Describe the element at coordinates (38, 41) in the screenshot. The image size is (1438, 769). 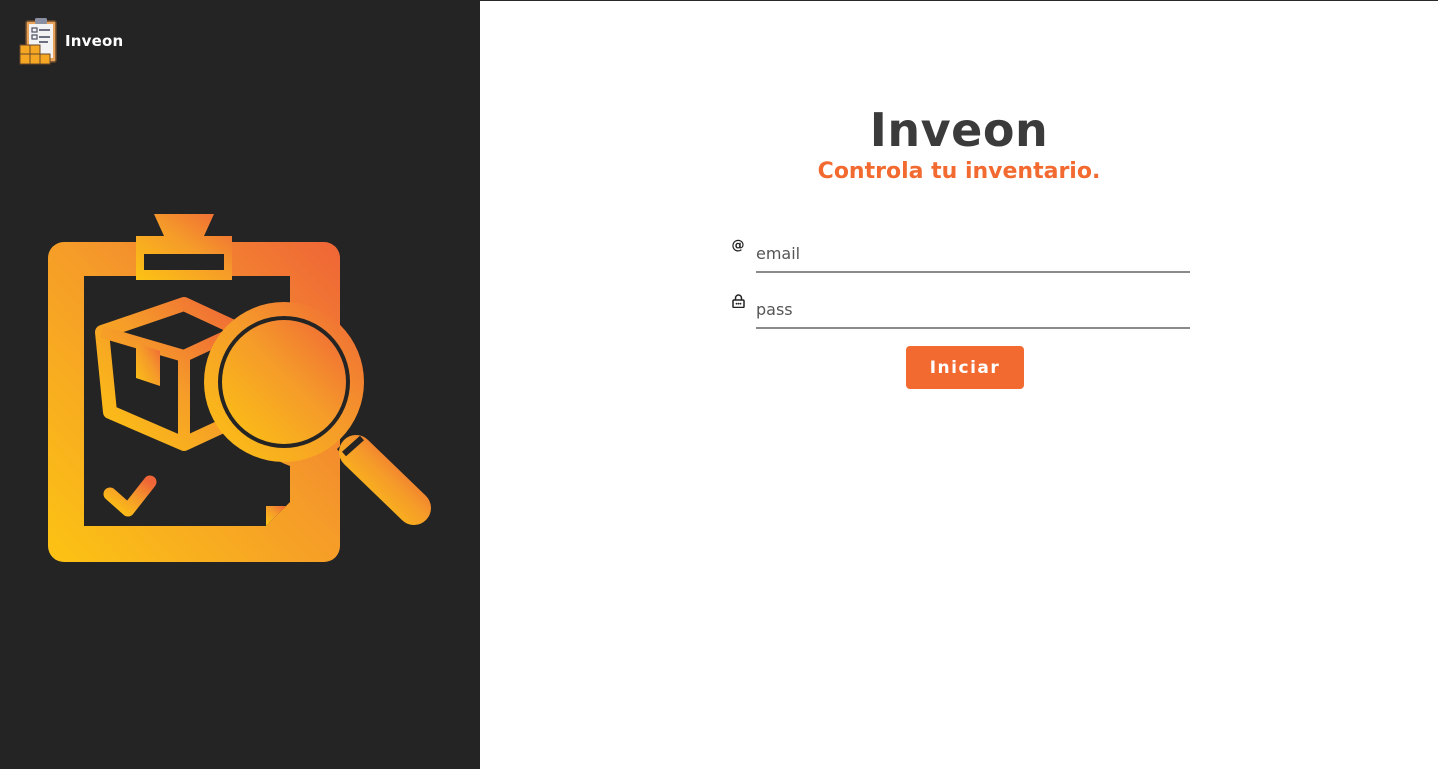
I see `clipboard-boxes-icon` at that location.